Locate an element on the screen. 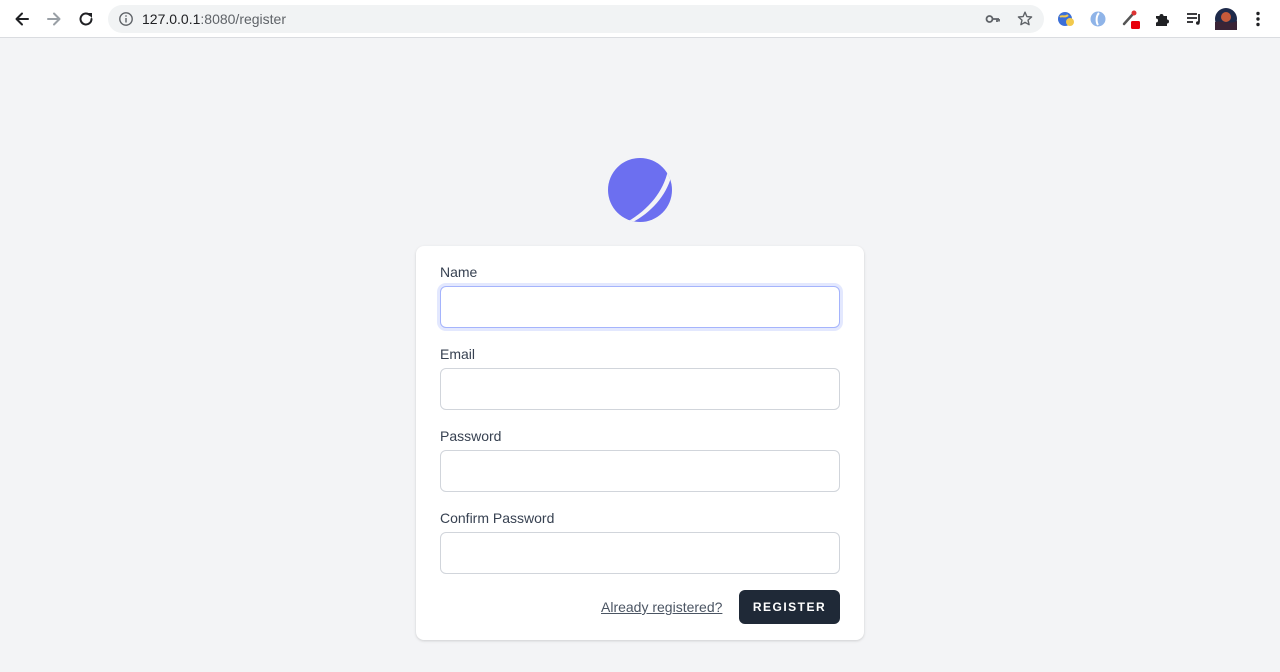 The image size is (1280, 672). more-vert-icon is located at coordinates (1258, 19).